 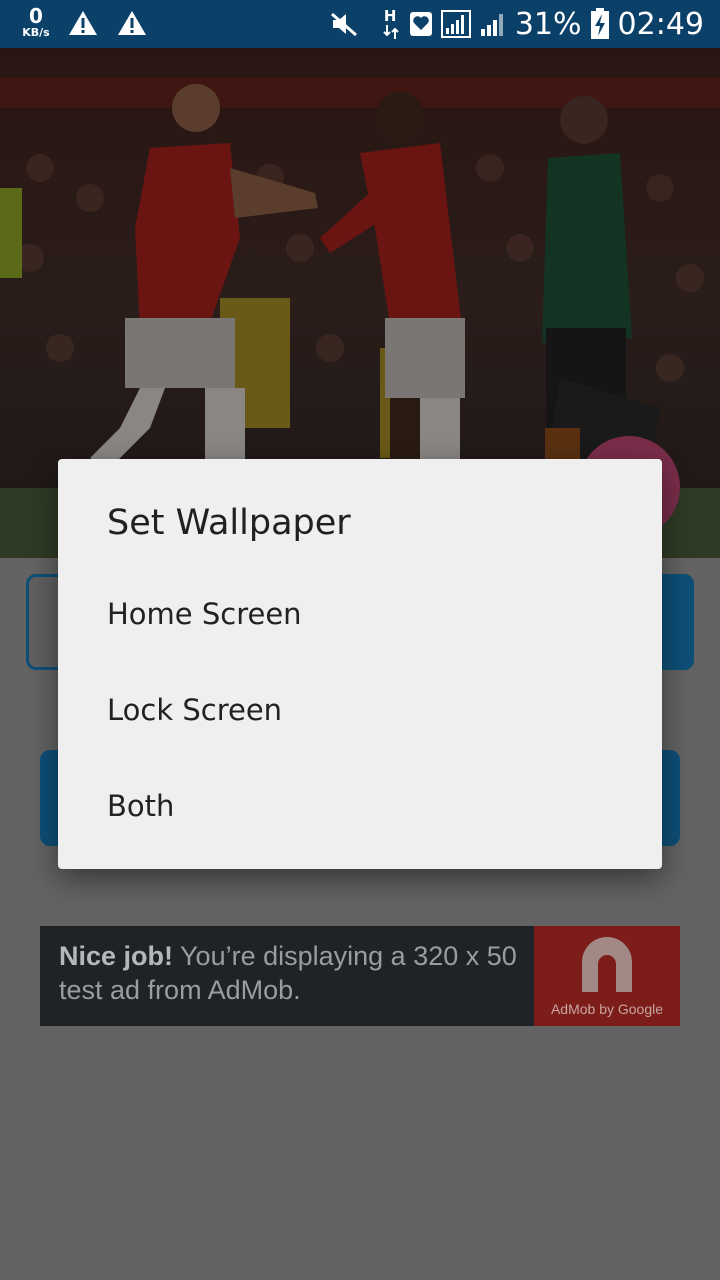 What do you see at coordinates (660, 24) in the screenshot?
I see `clock: 02:49` at bounding box center [660, 24].